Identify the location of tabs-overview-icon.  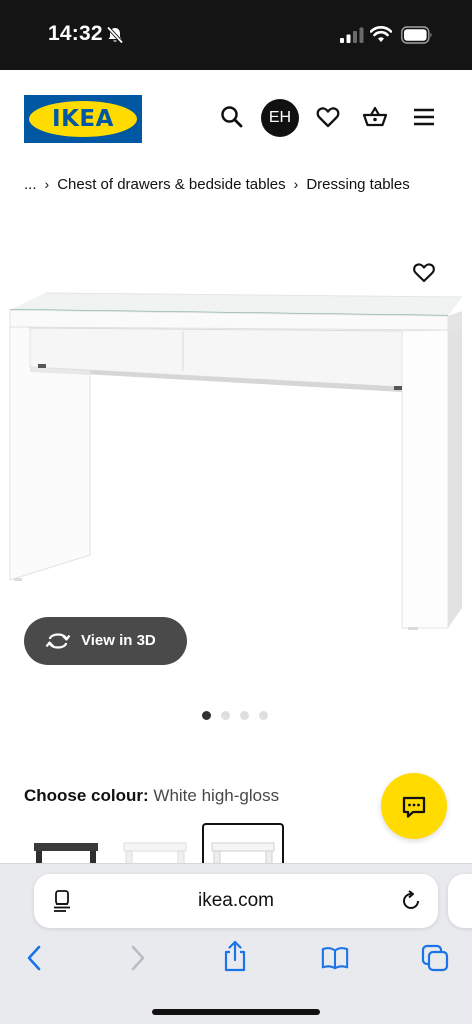
(435, 958).